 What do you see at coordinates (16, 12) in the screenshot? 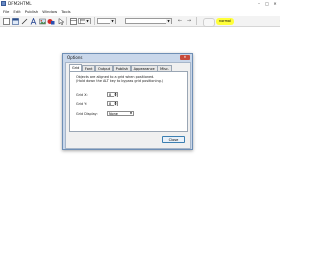
I see `menu-edit: Edit` at bounding box center [16, 12].